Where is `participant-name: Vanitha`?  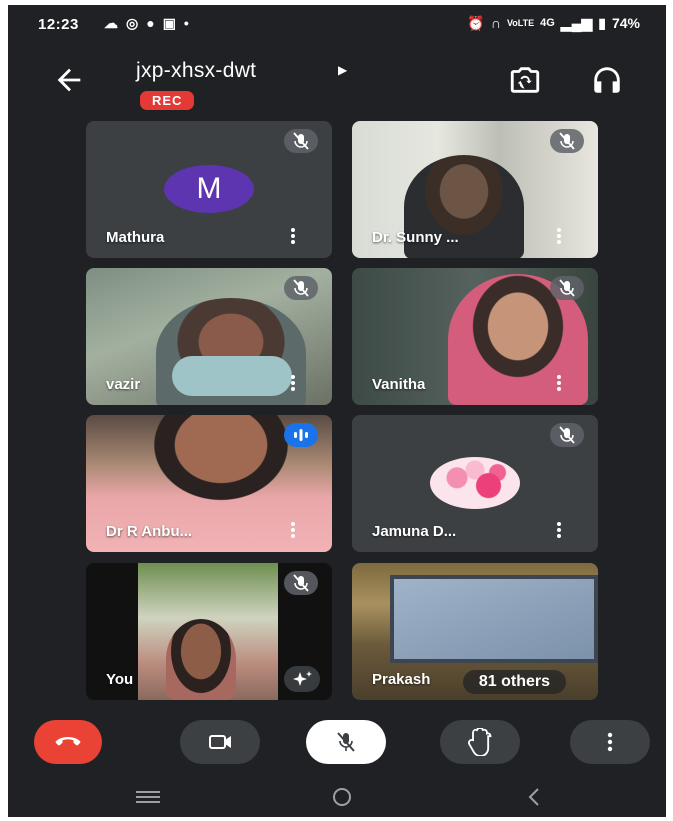
participant-name: Vanitha is located at coordinates (399, 384).